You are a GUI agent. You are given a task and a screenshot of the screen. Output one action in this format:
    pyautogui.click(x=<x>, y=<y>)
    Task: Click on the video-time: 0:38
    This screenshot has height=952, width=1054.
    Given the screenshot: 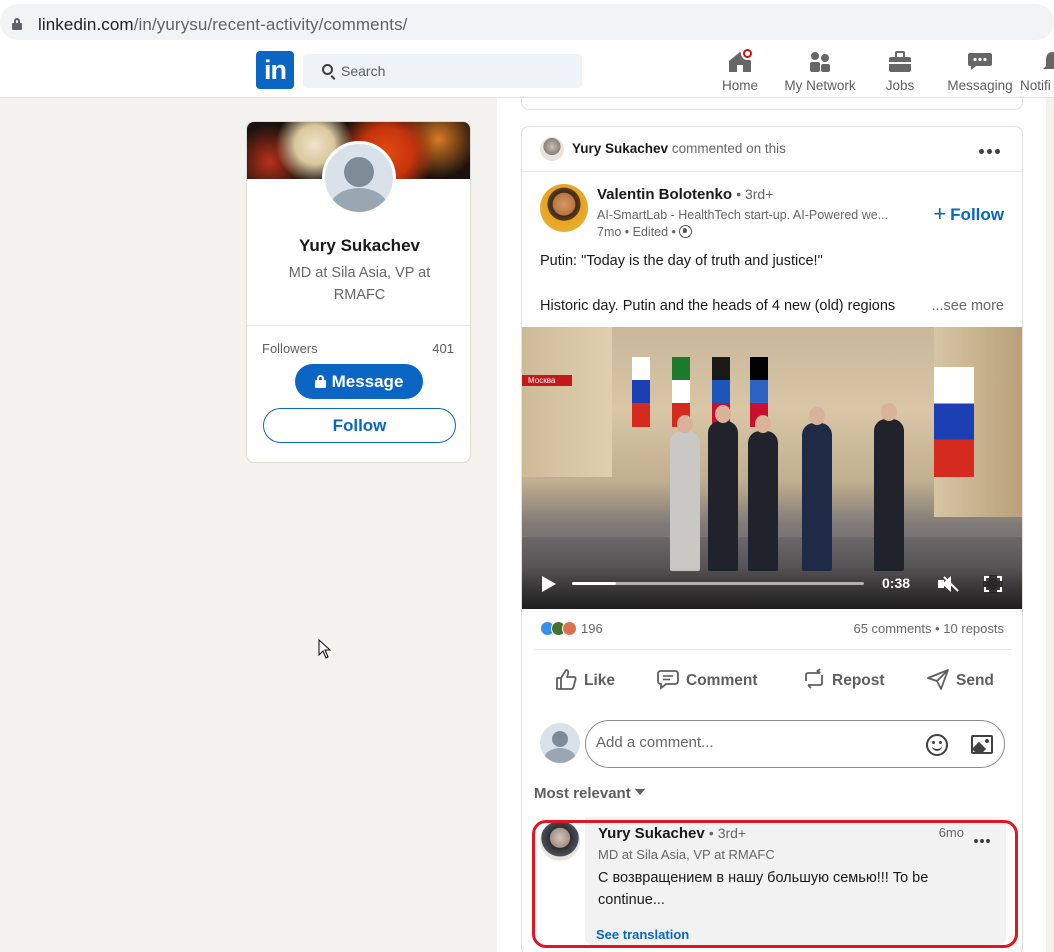 What is the action you would take?
    pyautogui.click(x=896, y=583)
    